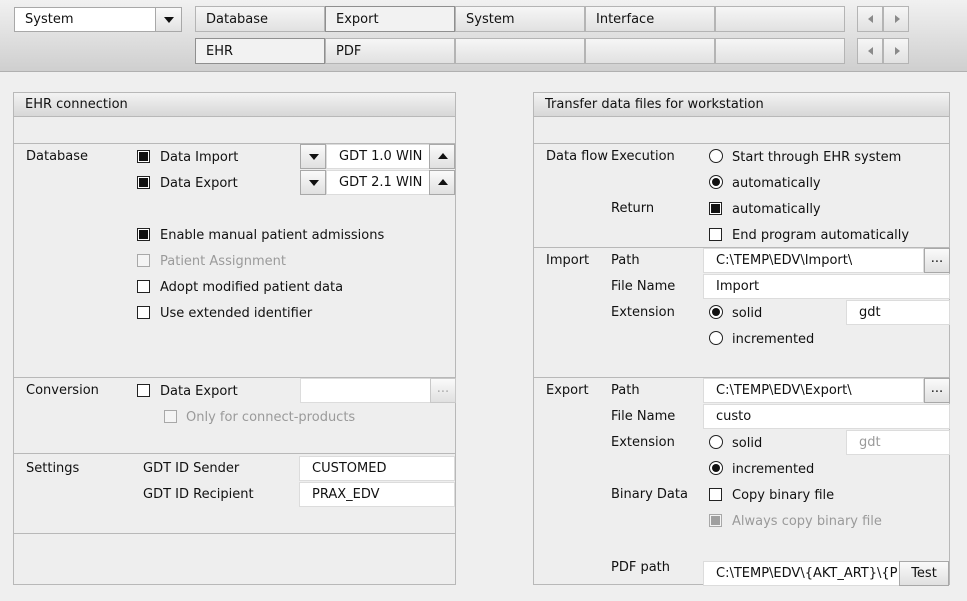 This screenshot has width=967, height=601. I want to click on import-filename-field: Import, so click(826, 286).